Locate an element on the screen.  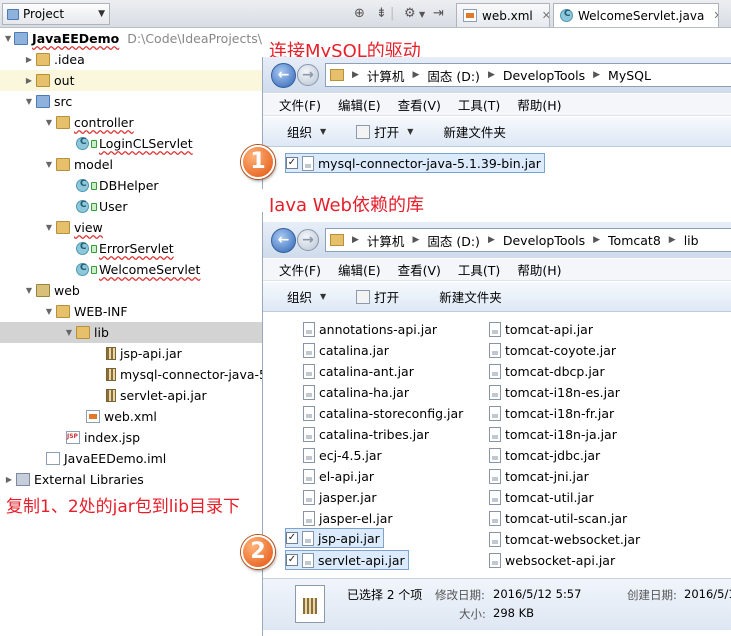
tree-row-root: ▼ JavaEEDemo D:\Code\IdeaProjects\ is located at coordinates (131, 38).